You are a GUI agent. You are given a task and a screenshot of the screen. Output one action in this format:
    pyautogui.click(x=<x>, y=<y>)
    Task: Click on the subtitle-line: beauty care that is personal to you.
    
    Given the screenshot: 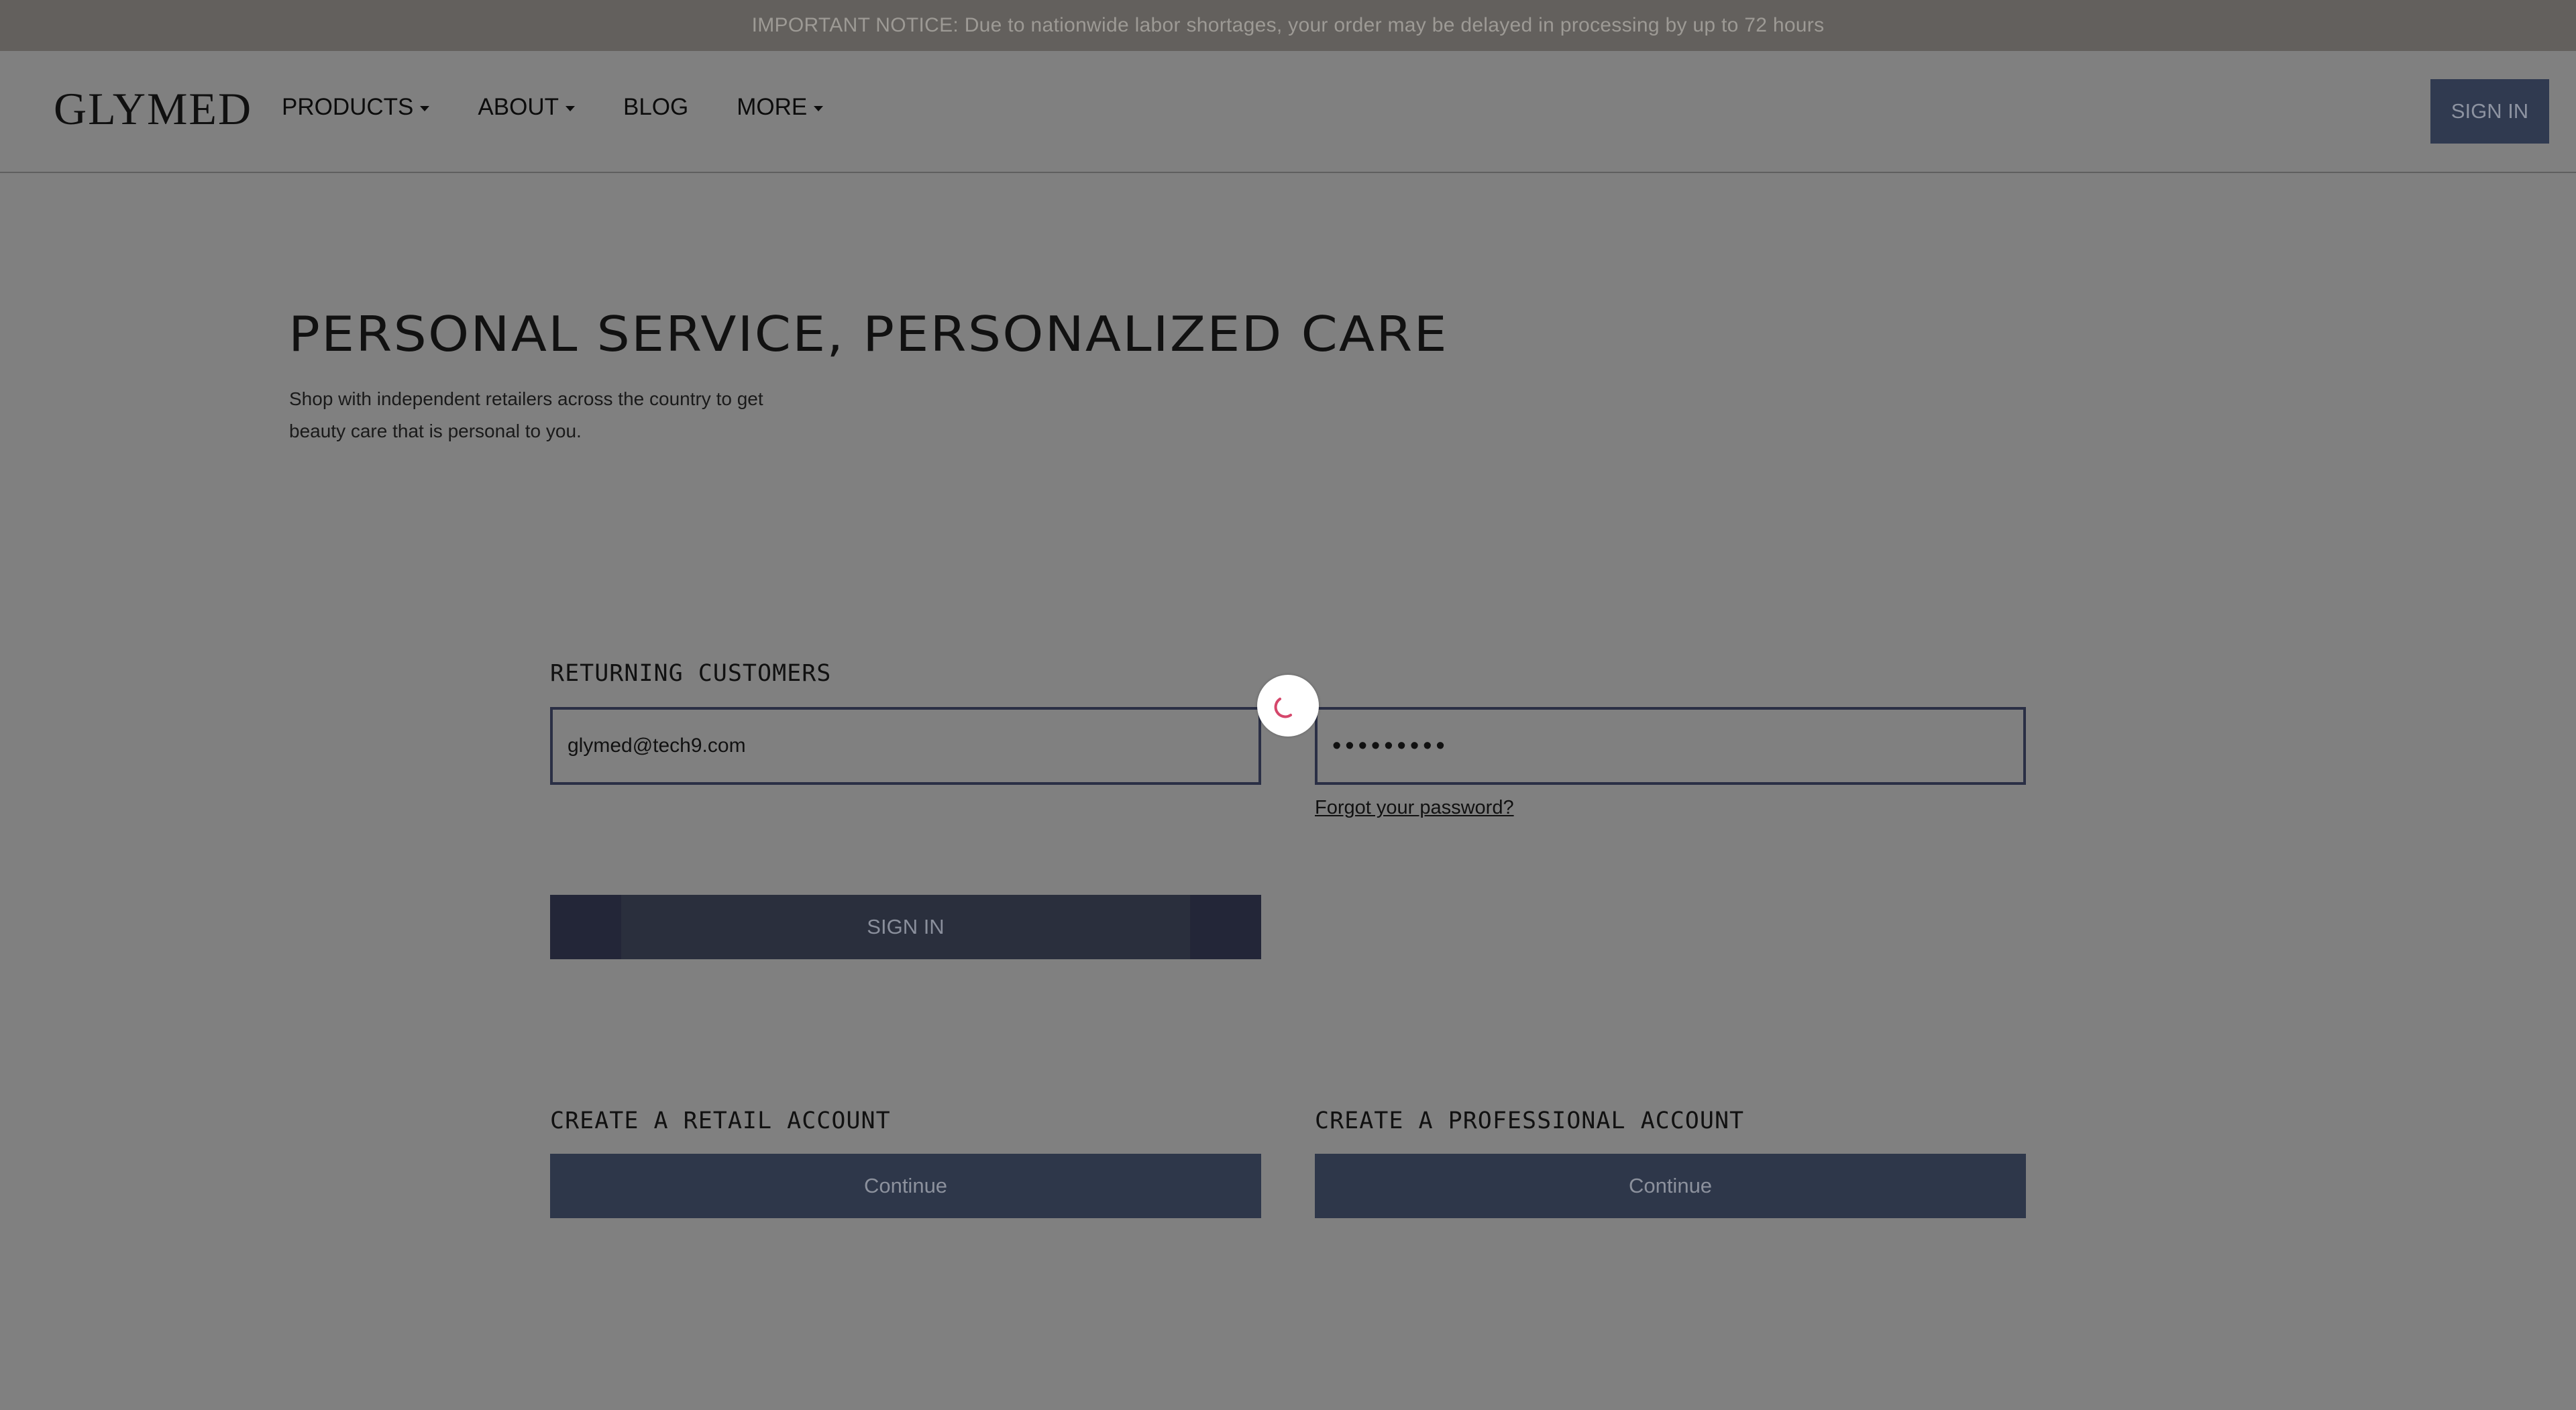 What is the action you would take?
    pyautogui.click(x=435, y=431)
    